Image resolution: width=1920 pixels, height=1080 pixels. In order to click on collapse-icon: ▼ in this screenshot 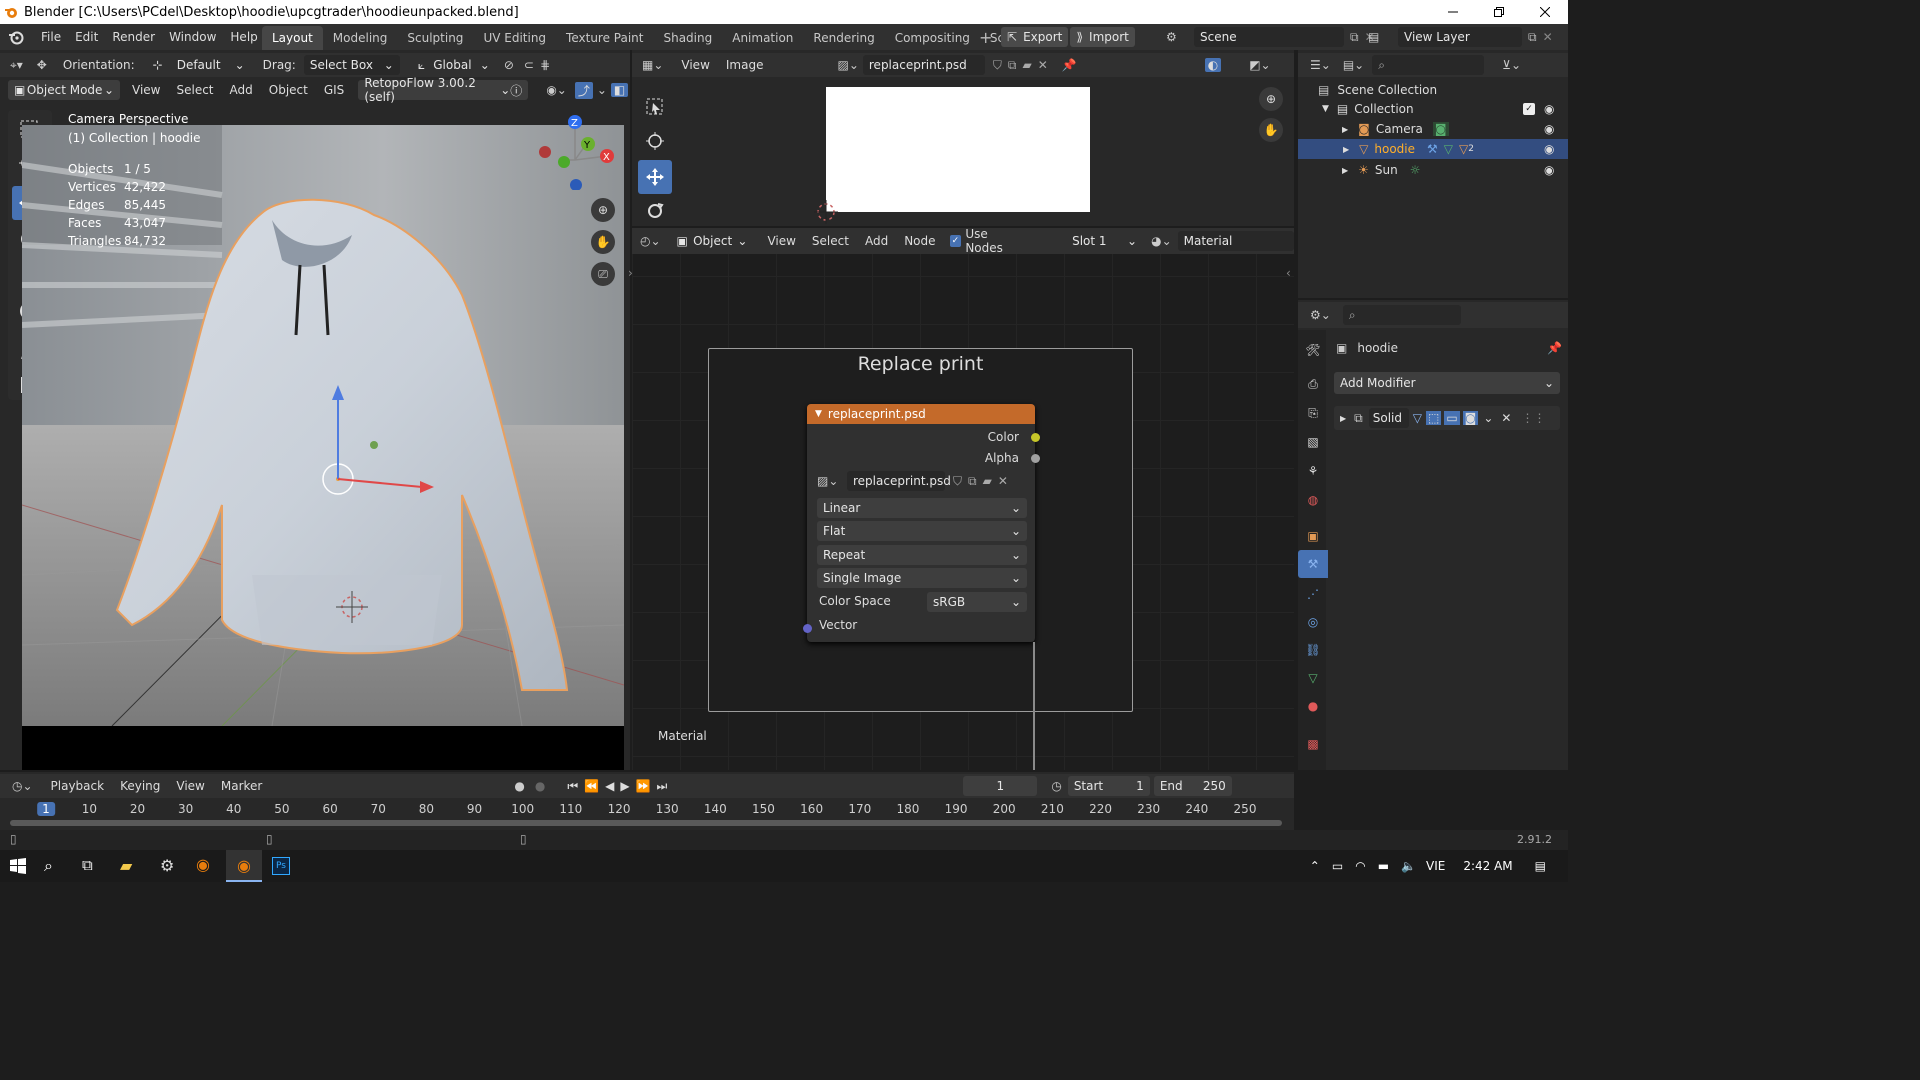, I will do `click(818, 414)`.